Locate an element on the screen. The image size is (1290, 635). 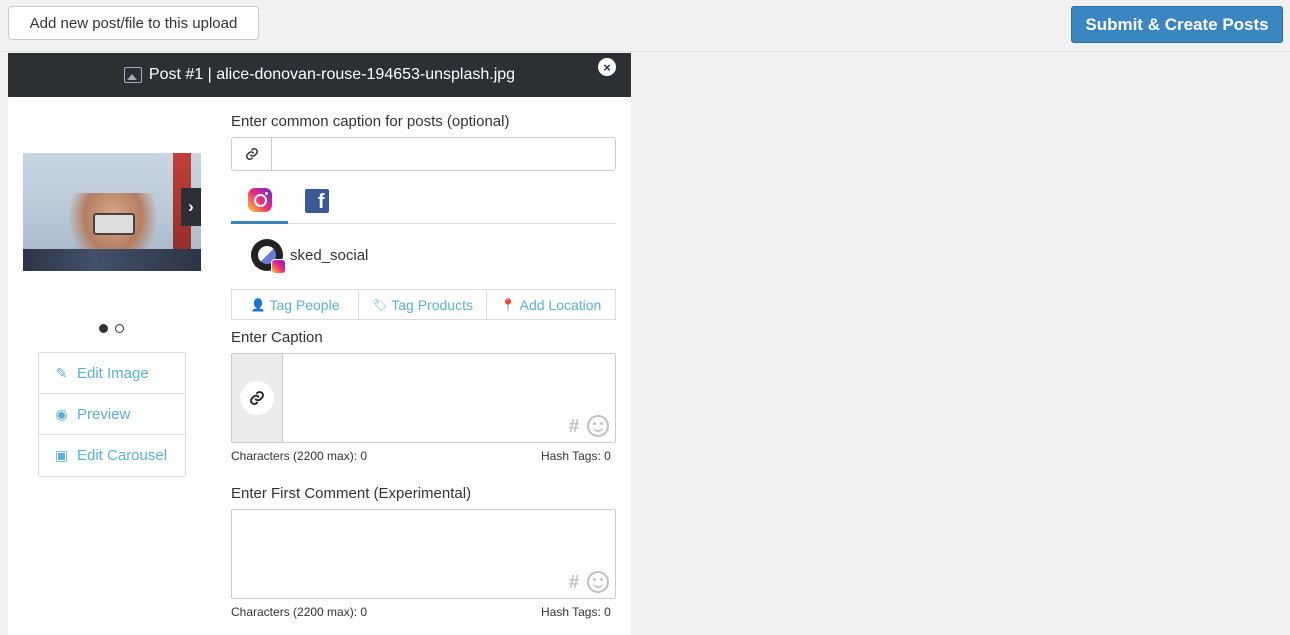
facebook-icon: f is located at coordinates (316, 201).